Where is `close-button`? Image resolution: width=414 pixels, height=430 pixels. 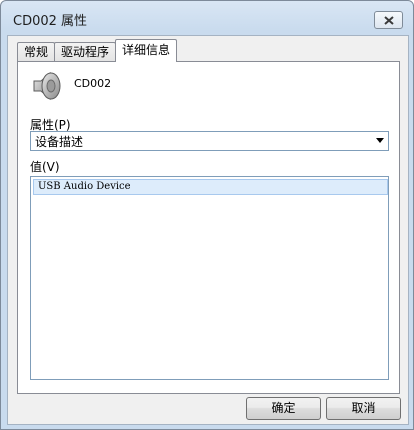
close-button is located at coordinates (388, 20).